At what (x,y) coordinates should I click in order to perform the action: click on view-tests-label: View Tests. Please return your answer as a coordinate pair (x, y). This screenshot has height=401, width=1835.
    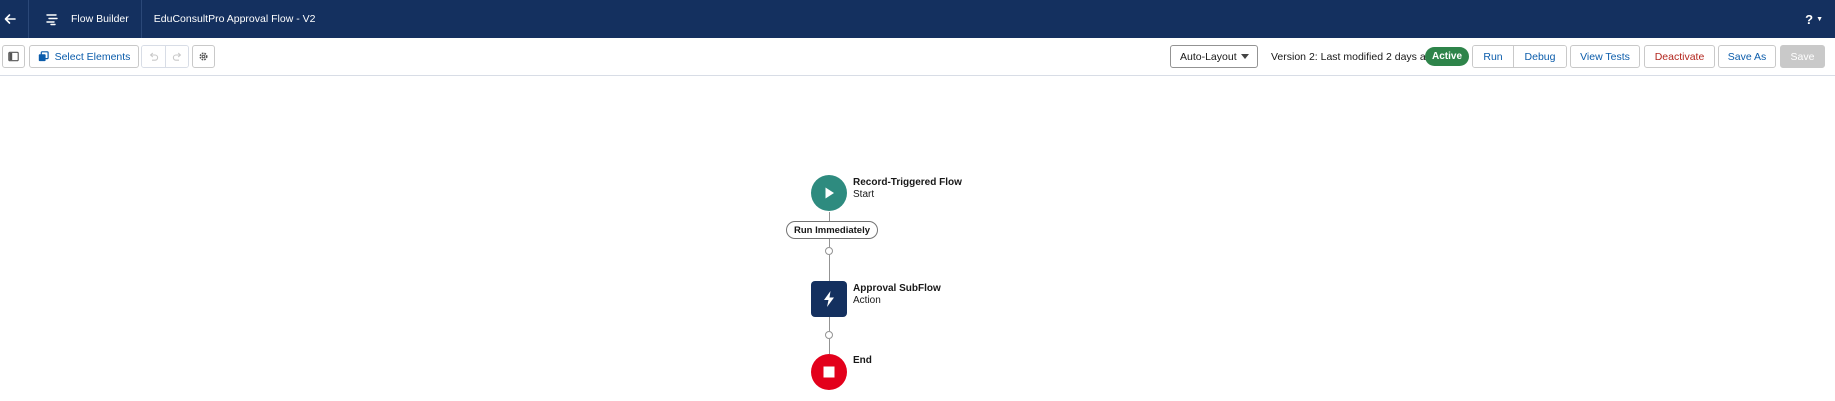
    Looking at the image, I should click on (1605, 56).